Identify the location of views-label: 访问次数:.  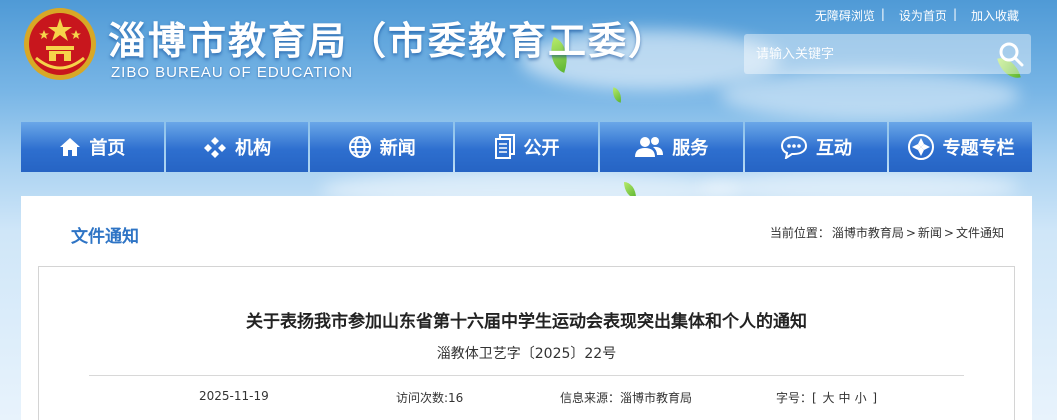
(422, 398).